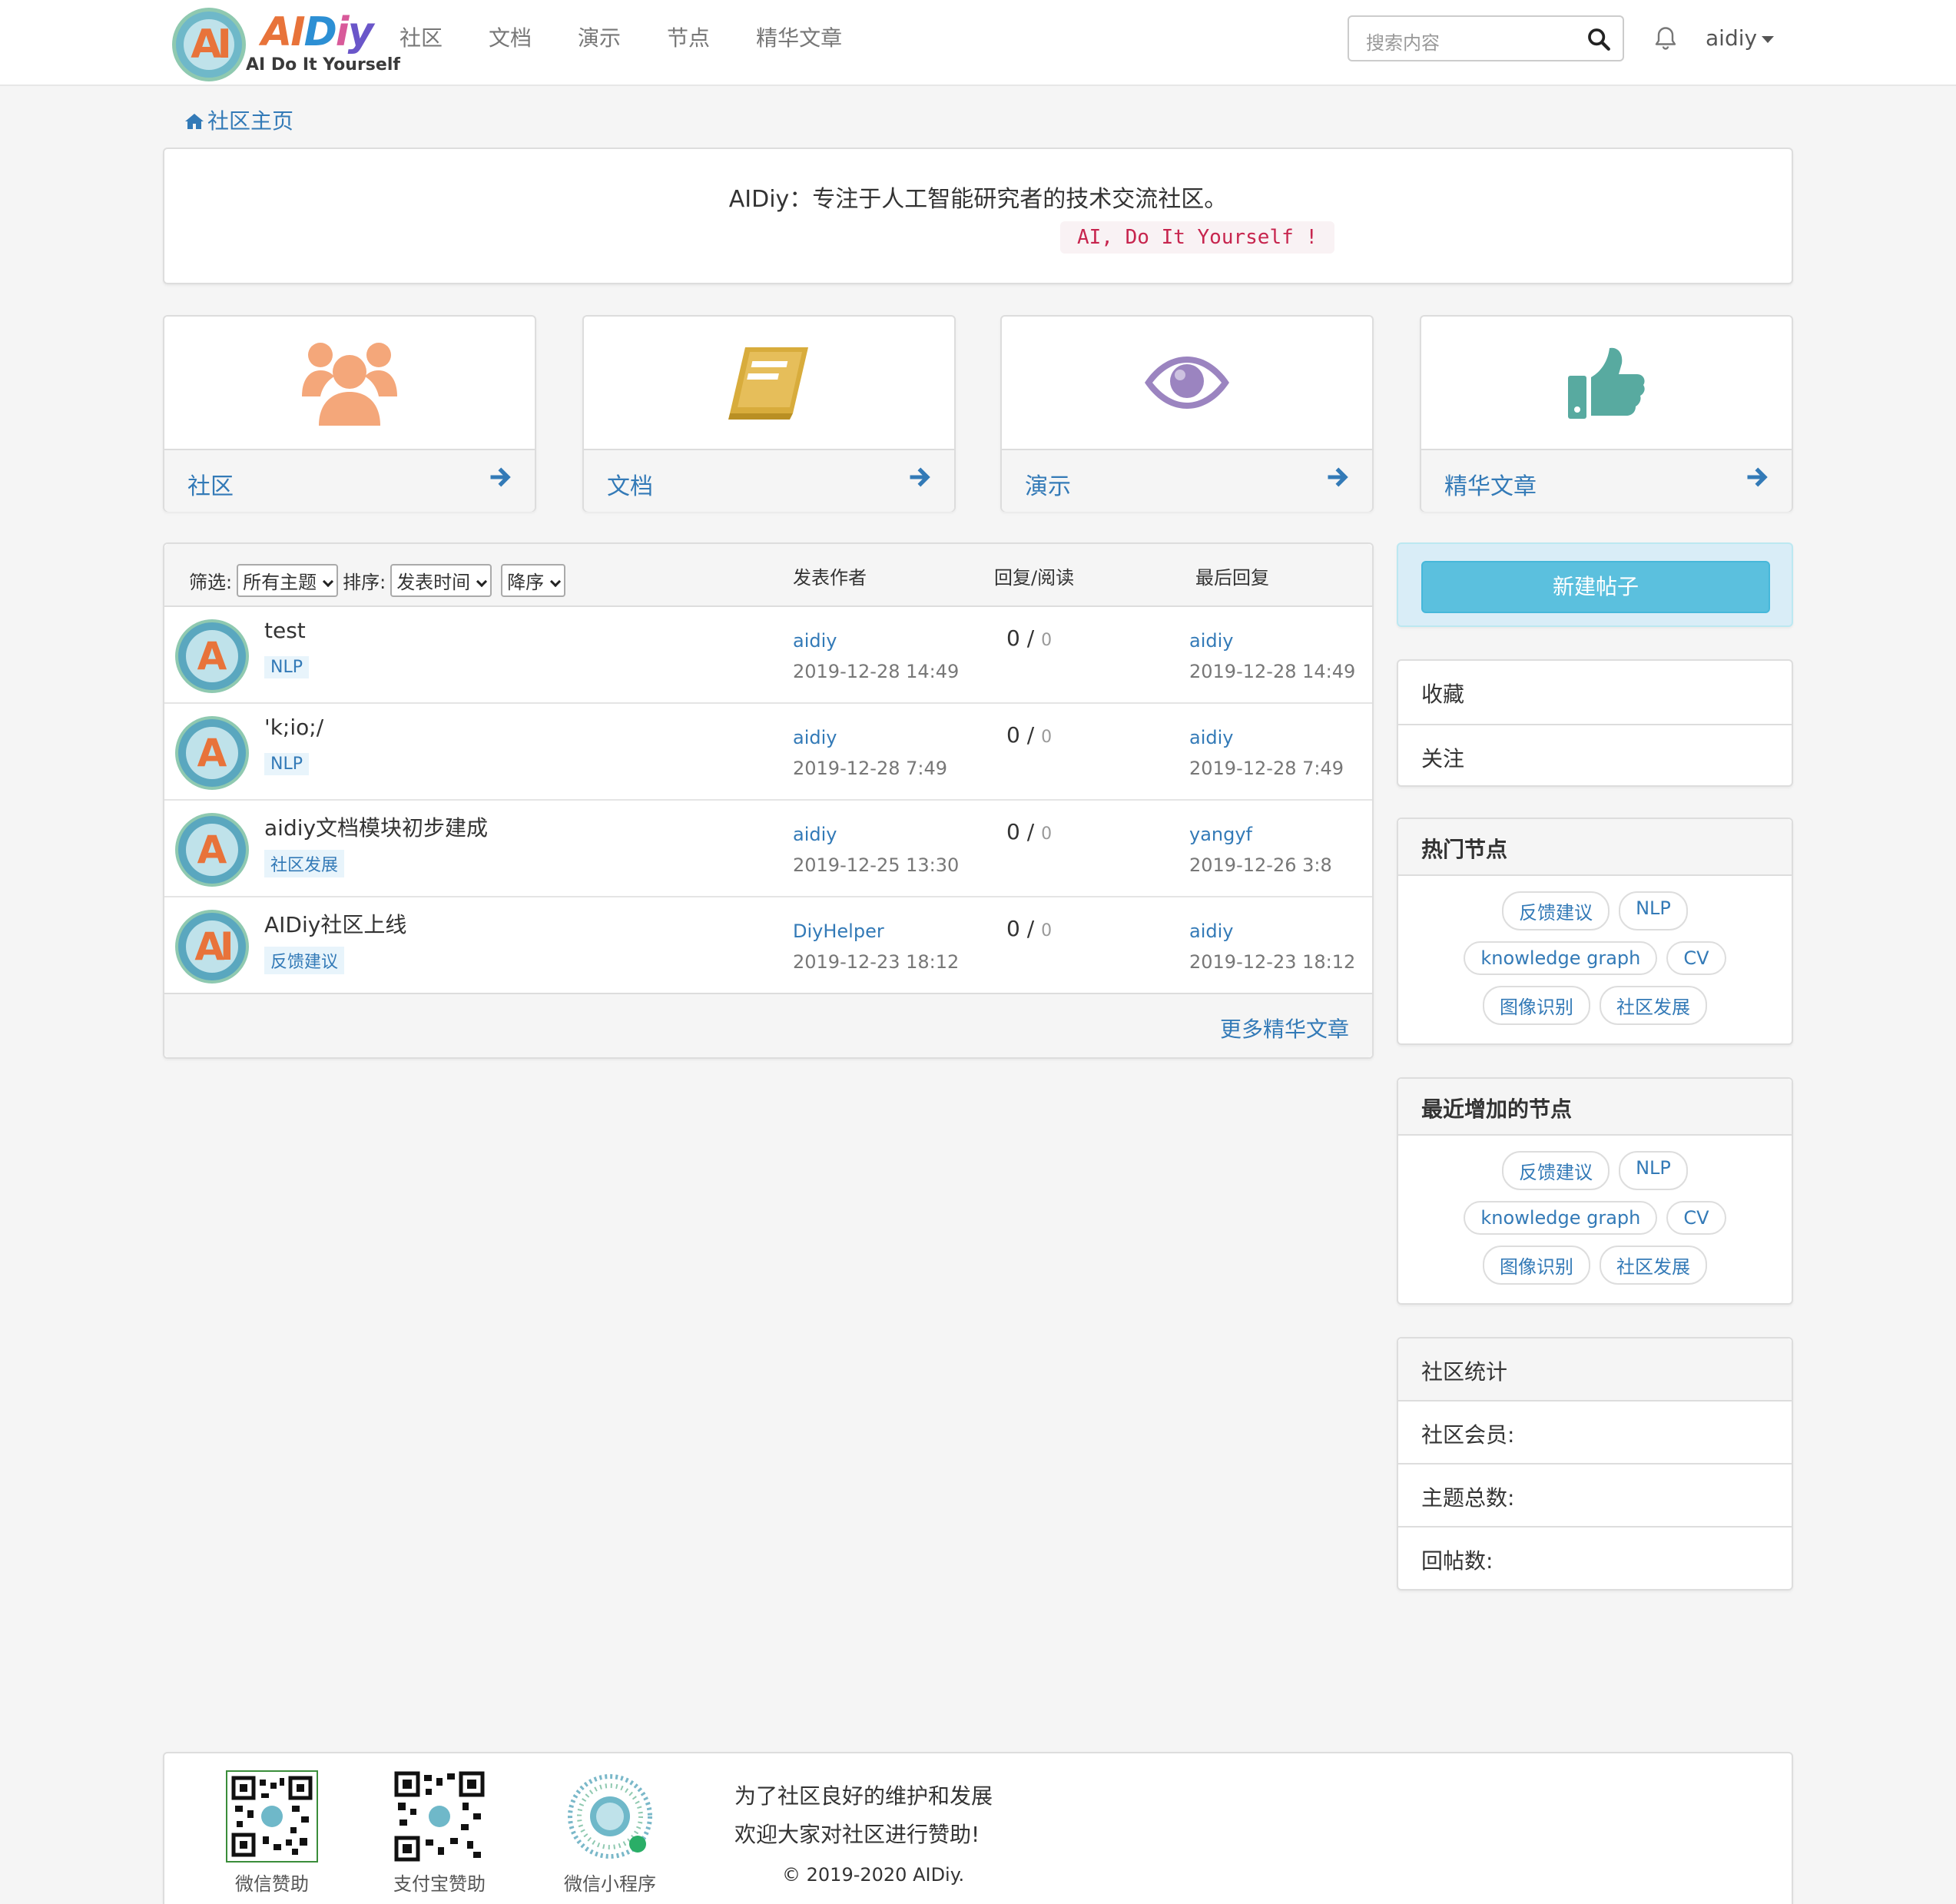 Image resolution: width=1956 pixels, height=1904 pixels. Describe the element at coordinates (1595, 587) in the screenshot. I see `new-post-button: 新建帖子` at that location.